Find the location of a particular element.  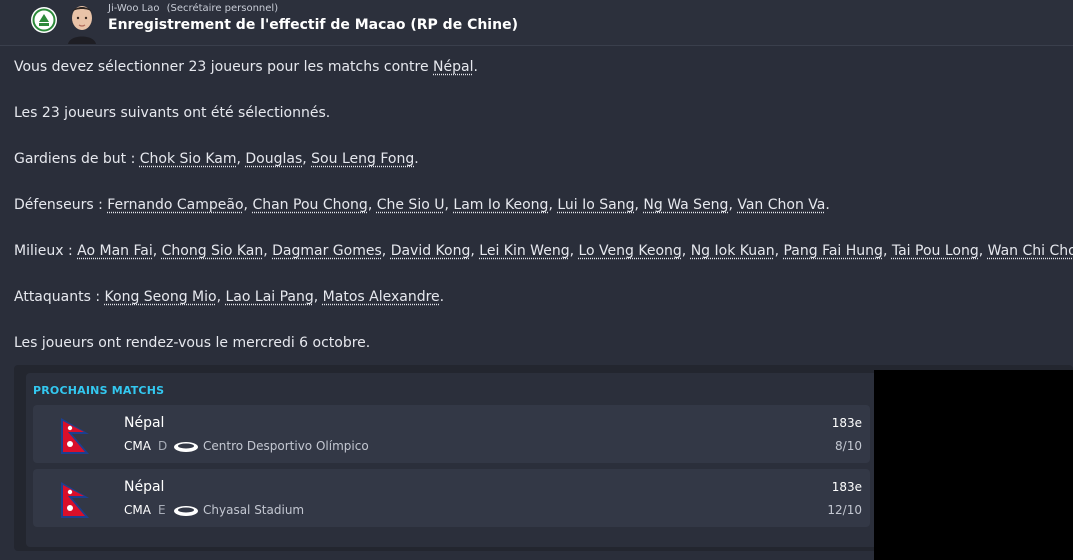

player-link: Lao Lai Pang is located at coordinates (270, 297).